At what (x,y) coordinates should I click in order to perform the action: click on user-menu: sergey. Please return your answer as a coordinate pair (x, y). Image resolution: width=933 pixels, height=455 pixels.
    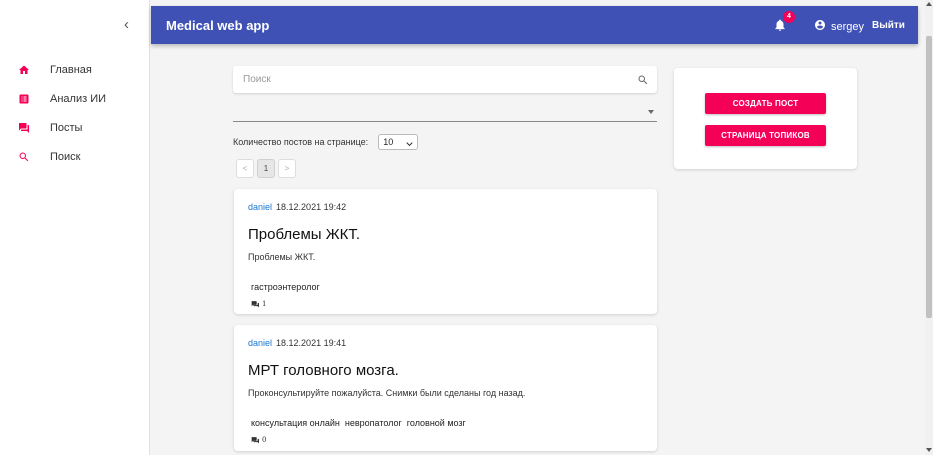
    Looking at the image, I should click on (839, 27).